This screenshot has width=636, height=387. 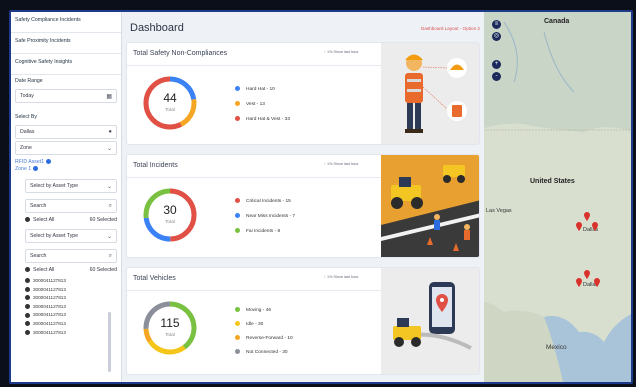 What do you see at coordinates (180, 53) in the screenshot?
I see `card-title: Total Safety Non-Compliances` at bounding box center [180, 53].